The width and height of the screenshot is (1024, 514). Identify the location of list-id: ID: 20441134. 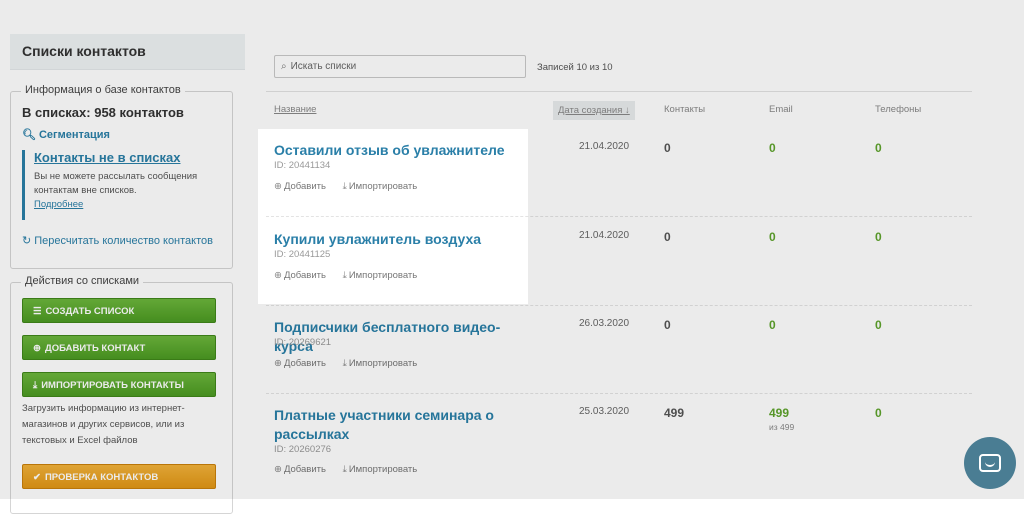
(302, 165).